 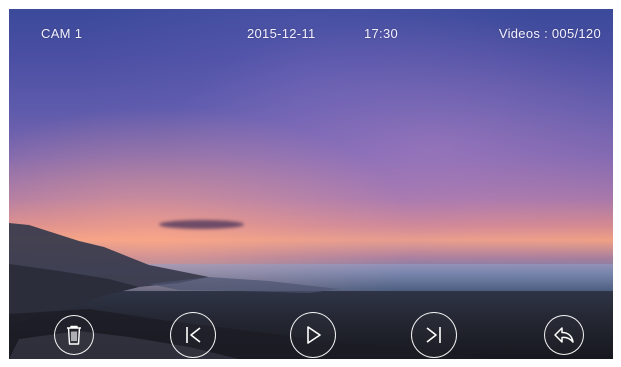 I want to click on trash-icon, so click(x=74, y=335).